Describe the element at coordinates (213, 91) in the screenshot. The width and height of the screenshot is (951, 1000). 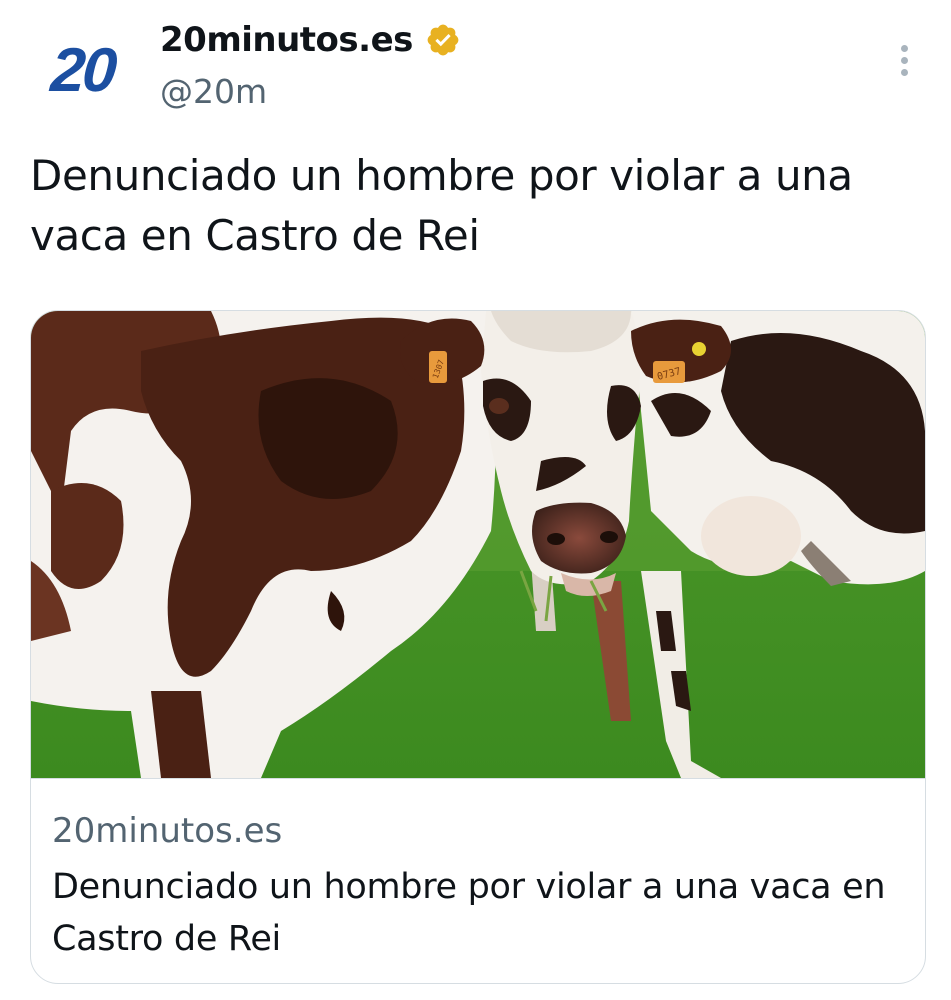
I see `author-handle: @20m` at that location.